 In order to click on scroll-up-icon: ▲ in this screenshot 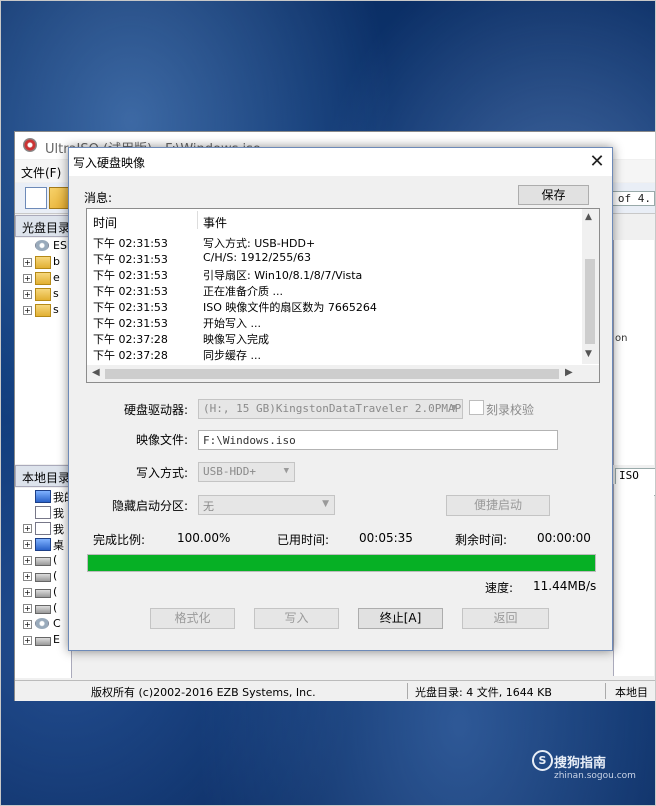, I will do `click(588, 217)`.